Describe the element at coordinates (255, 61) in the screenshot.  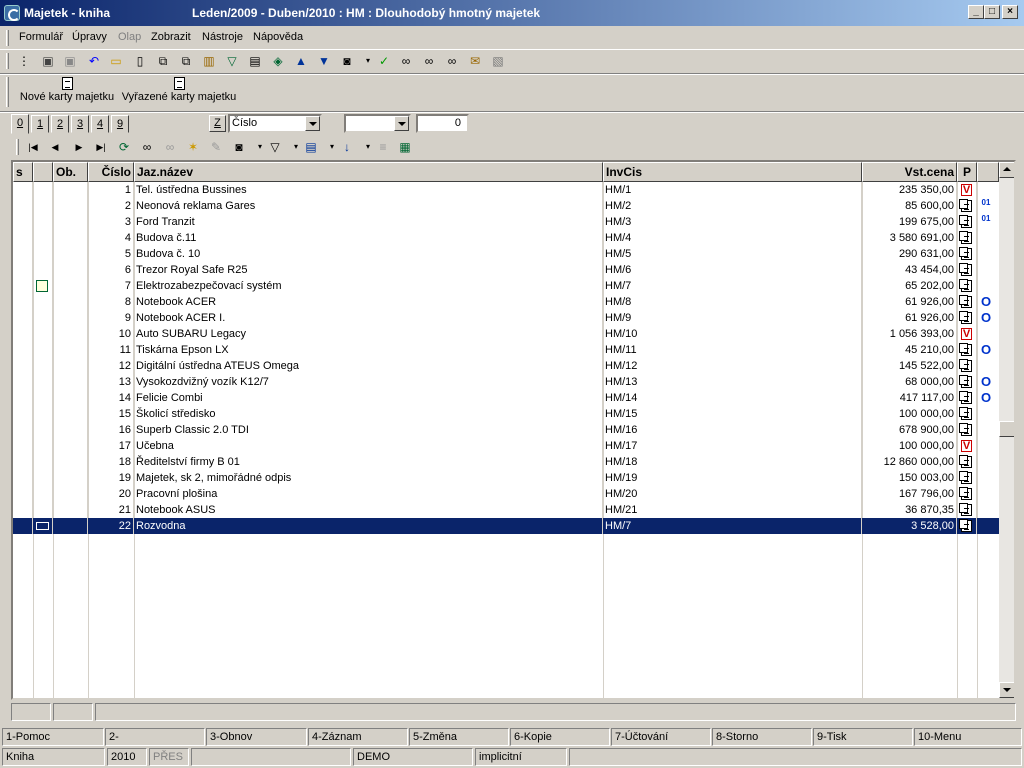
I see `filter-list-icon: ▤` at that location.